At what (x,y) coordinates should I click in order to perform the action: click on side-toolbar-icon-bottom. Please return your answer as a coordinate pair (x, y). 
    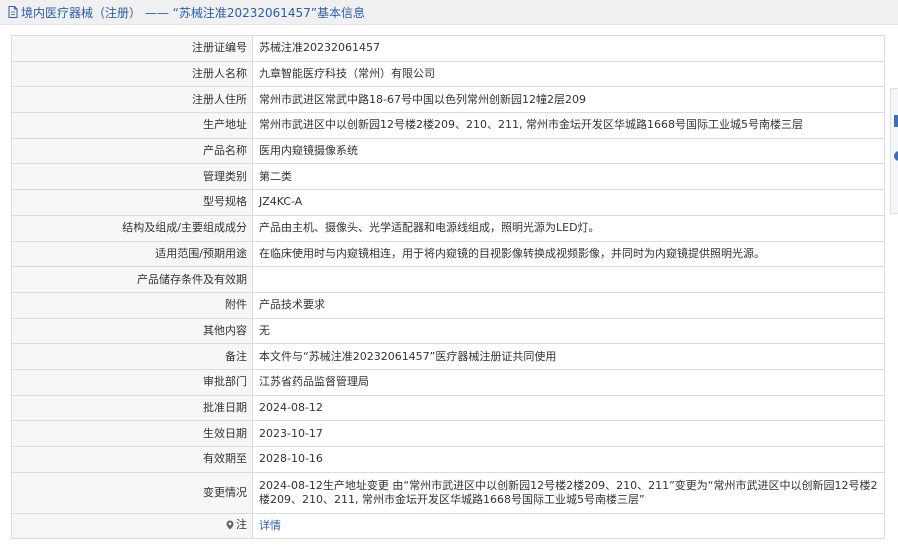
    Looking at the image, I should click on (896, 156).